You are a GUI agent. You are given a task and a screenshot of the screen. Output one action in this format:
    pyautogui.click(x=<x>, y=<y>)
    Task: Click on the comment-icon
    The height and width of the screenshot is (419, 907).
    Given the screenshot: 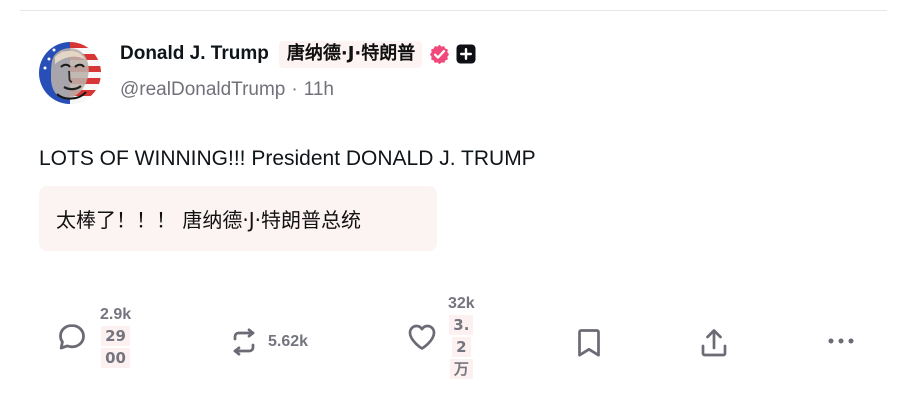 What is the action you would take?
    pyautogui.click(x=72, y=337)
    